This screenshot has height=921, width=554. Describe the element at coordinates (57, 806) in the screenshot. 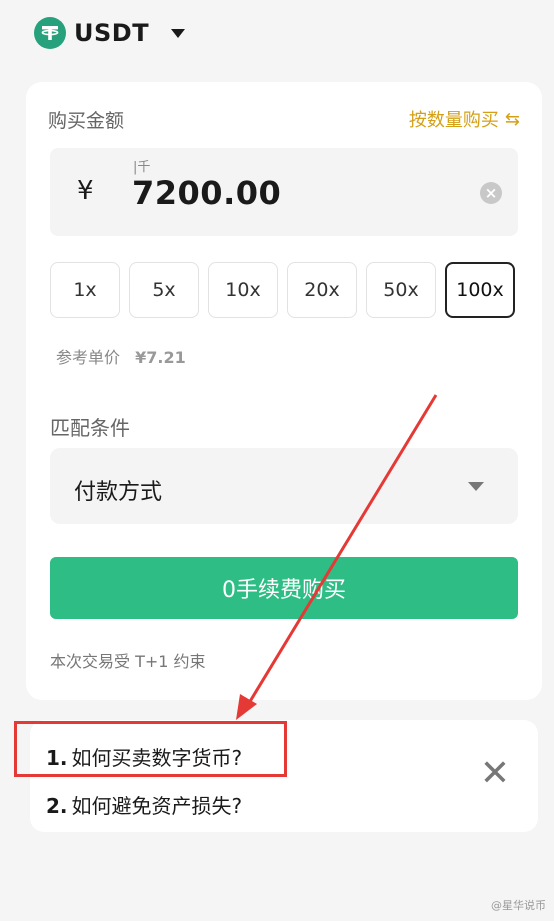

I see `faq-number: 2.` at that location.